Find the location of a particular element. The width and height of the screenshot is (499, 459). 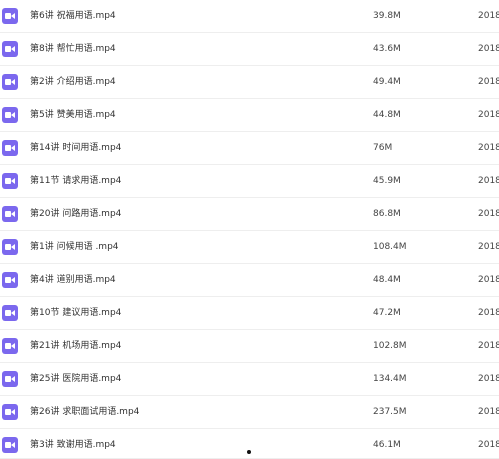

file-row: 第20讲 问路用语.mp4 86.8M 2018- is located at coordinates (249, 214).